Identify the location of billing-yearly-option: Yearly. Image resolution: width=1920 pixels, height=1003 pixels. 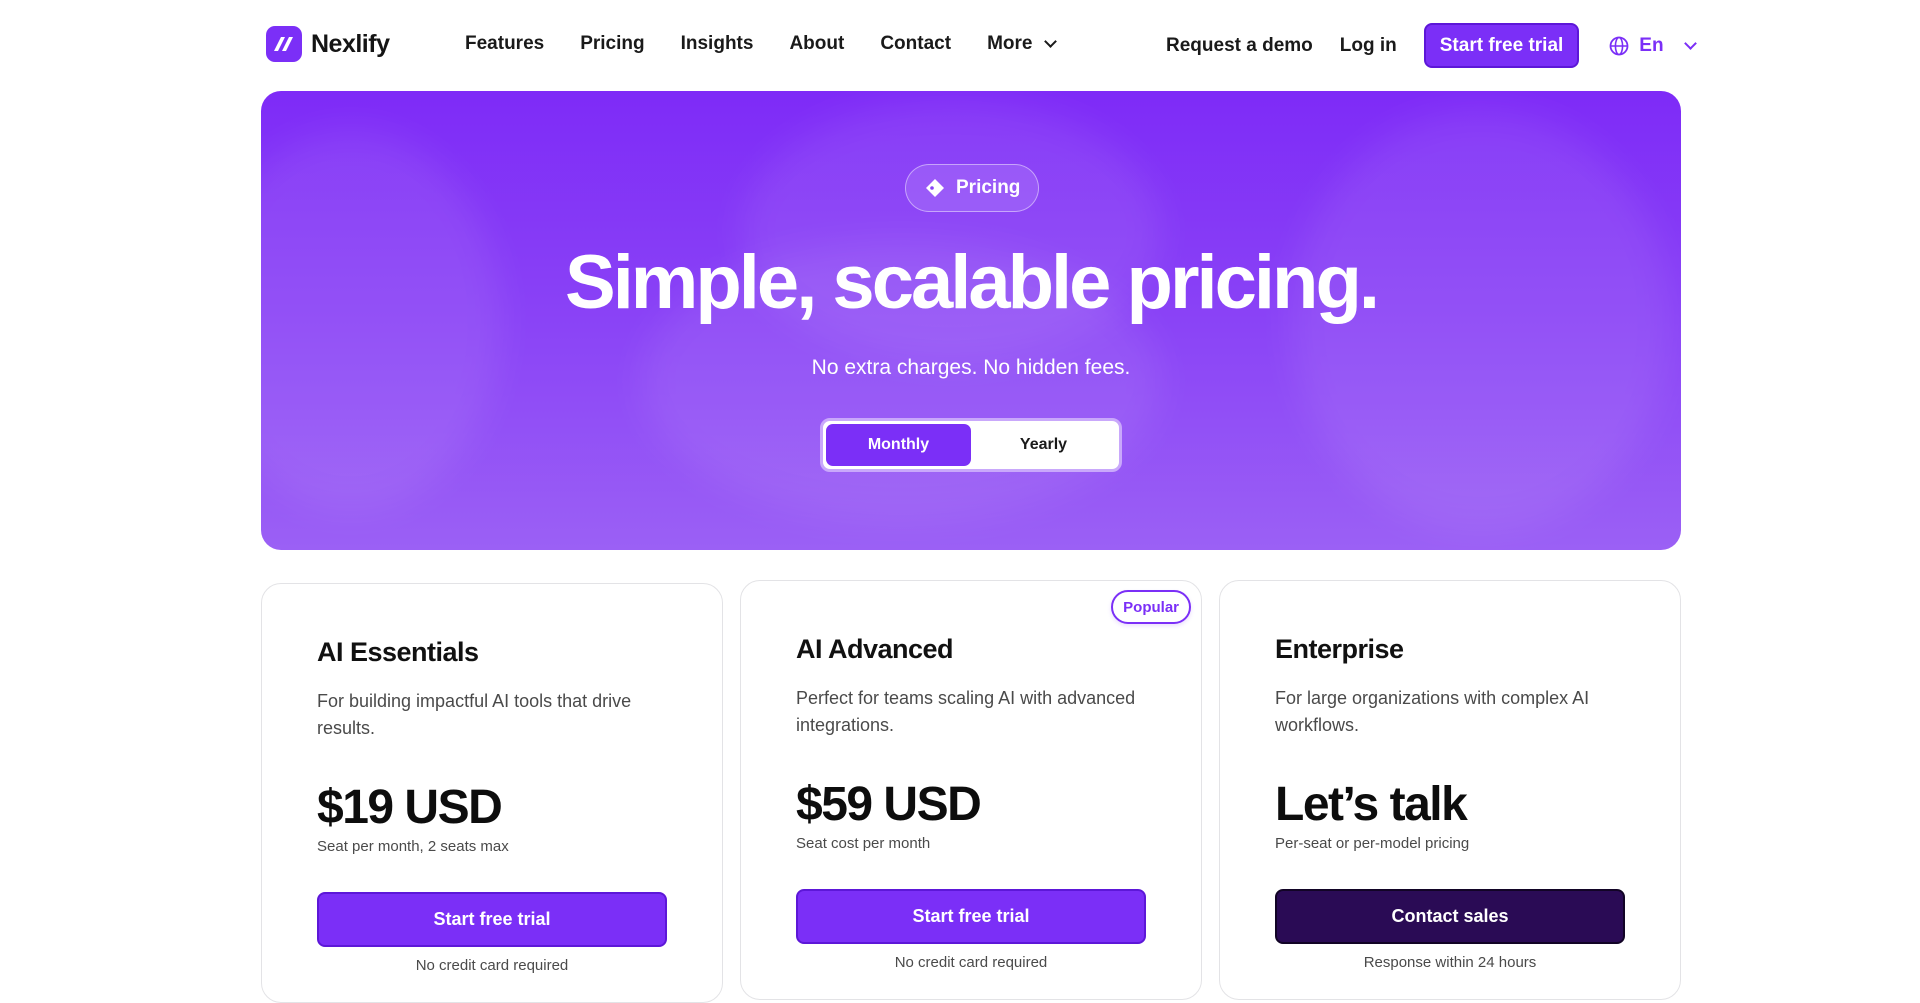
(1043, 445).